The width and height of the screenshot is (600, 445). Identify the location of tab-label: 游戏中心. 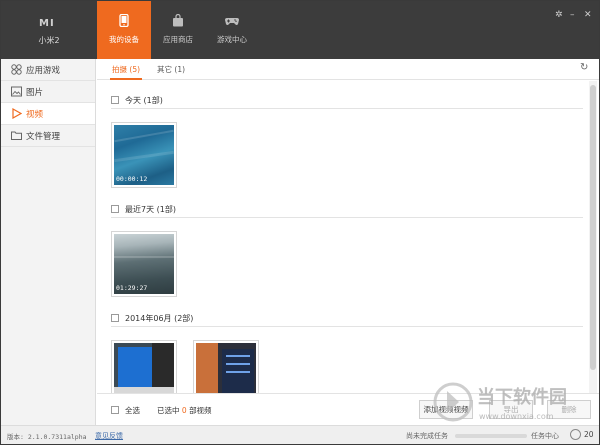
(232, 39).